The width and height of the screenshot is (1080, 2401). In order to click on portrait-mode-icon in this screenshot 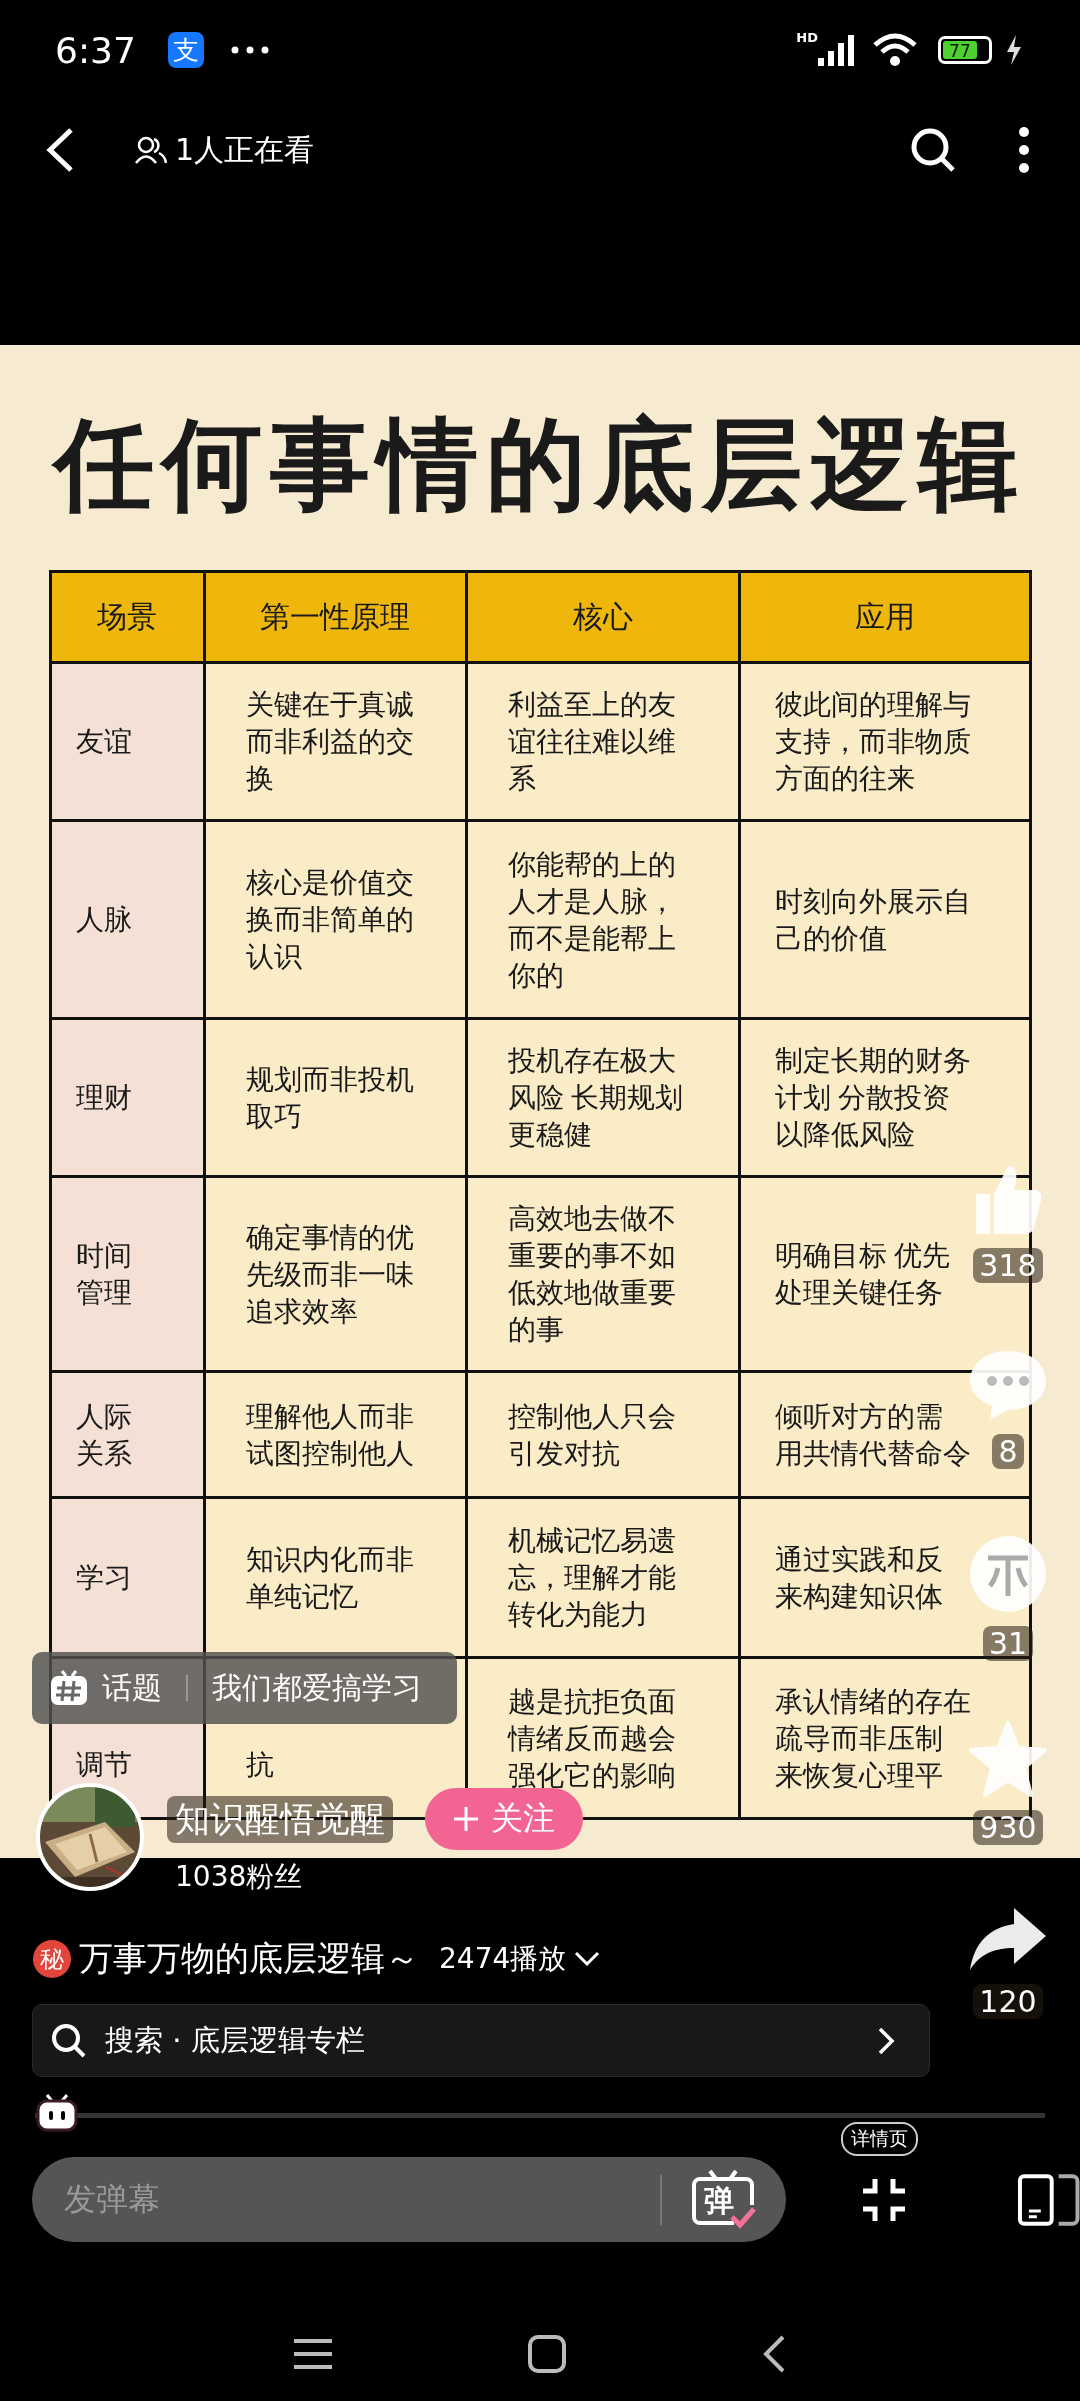, I will do `click(1048, 2199)`.